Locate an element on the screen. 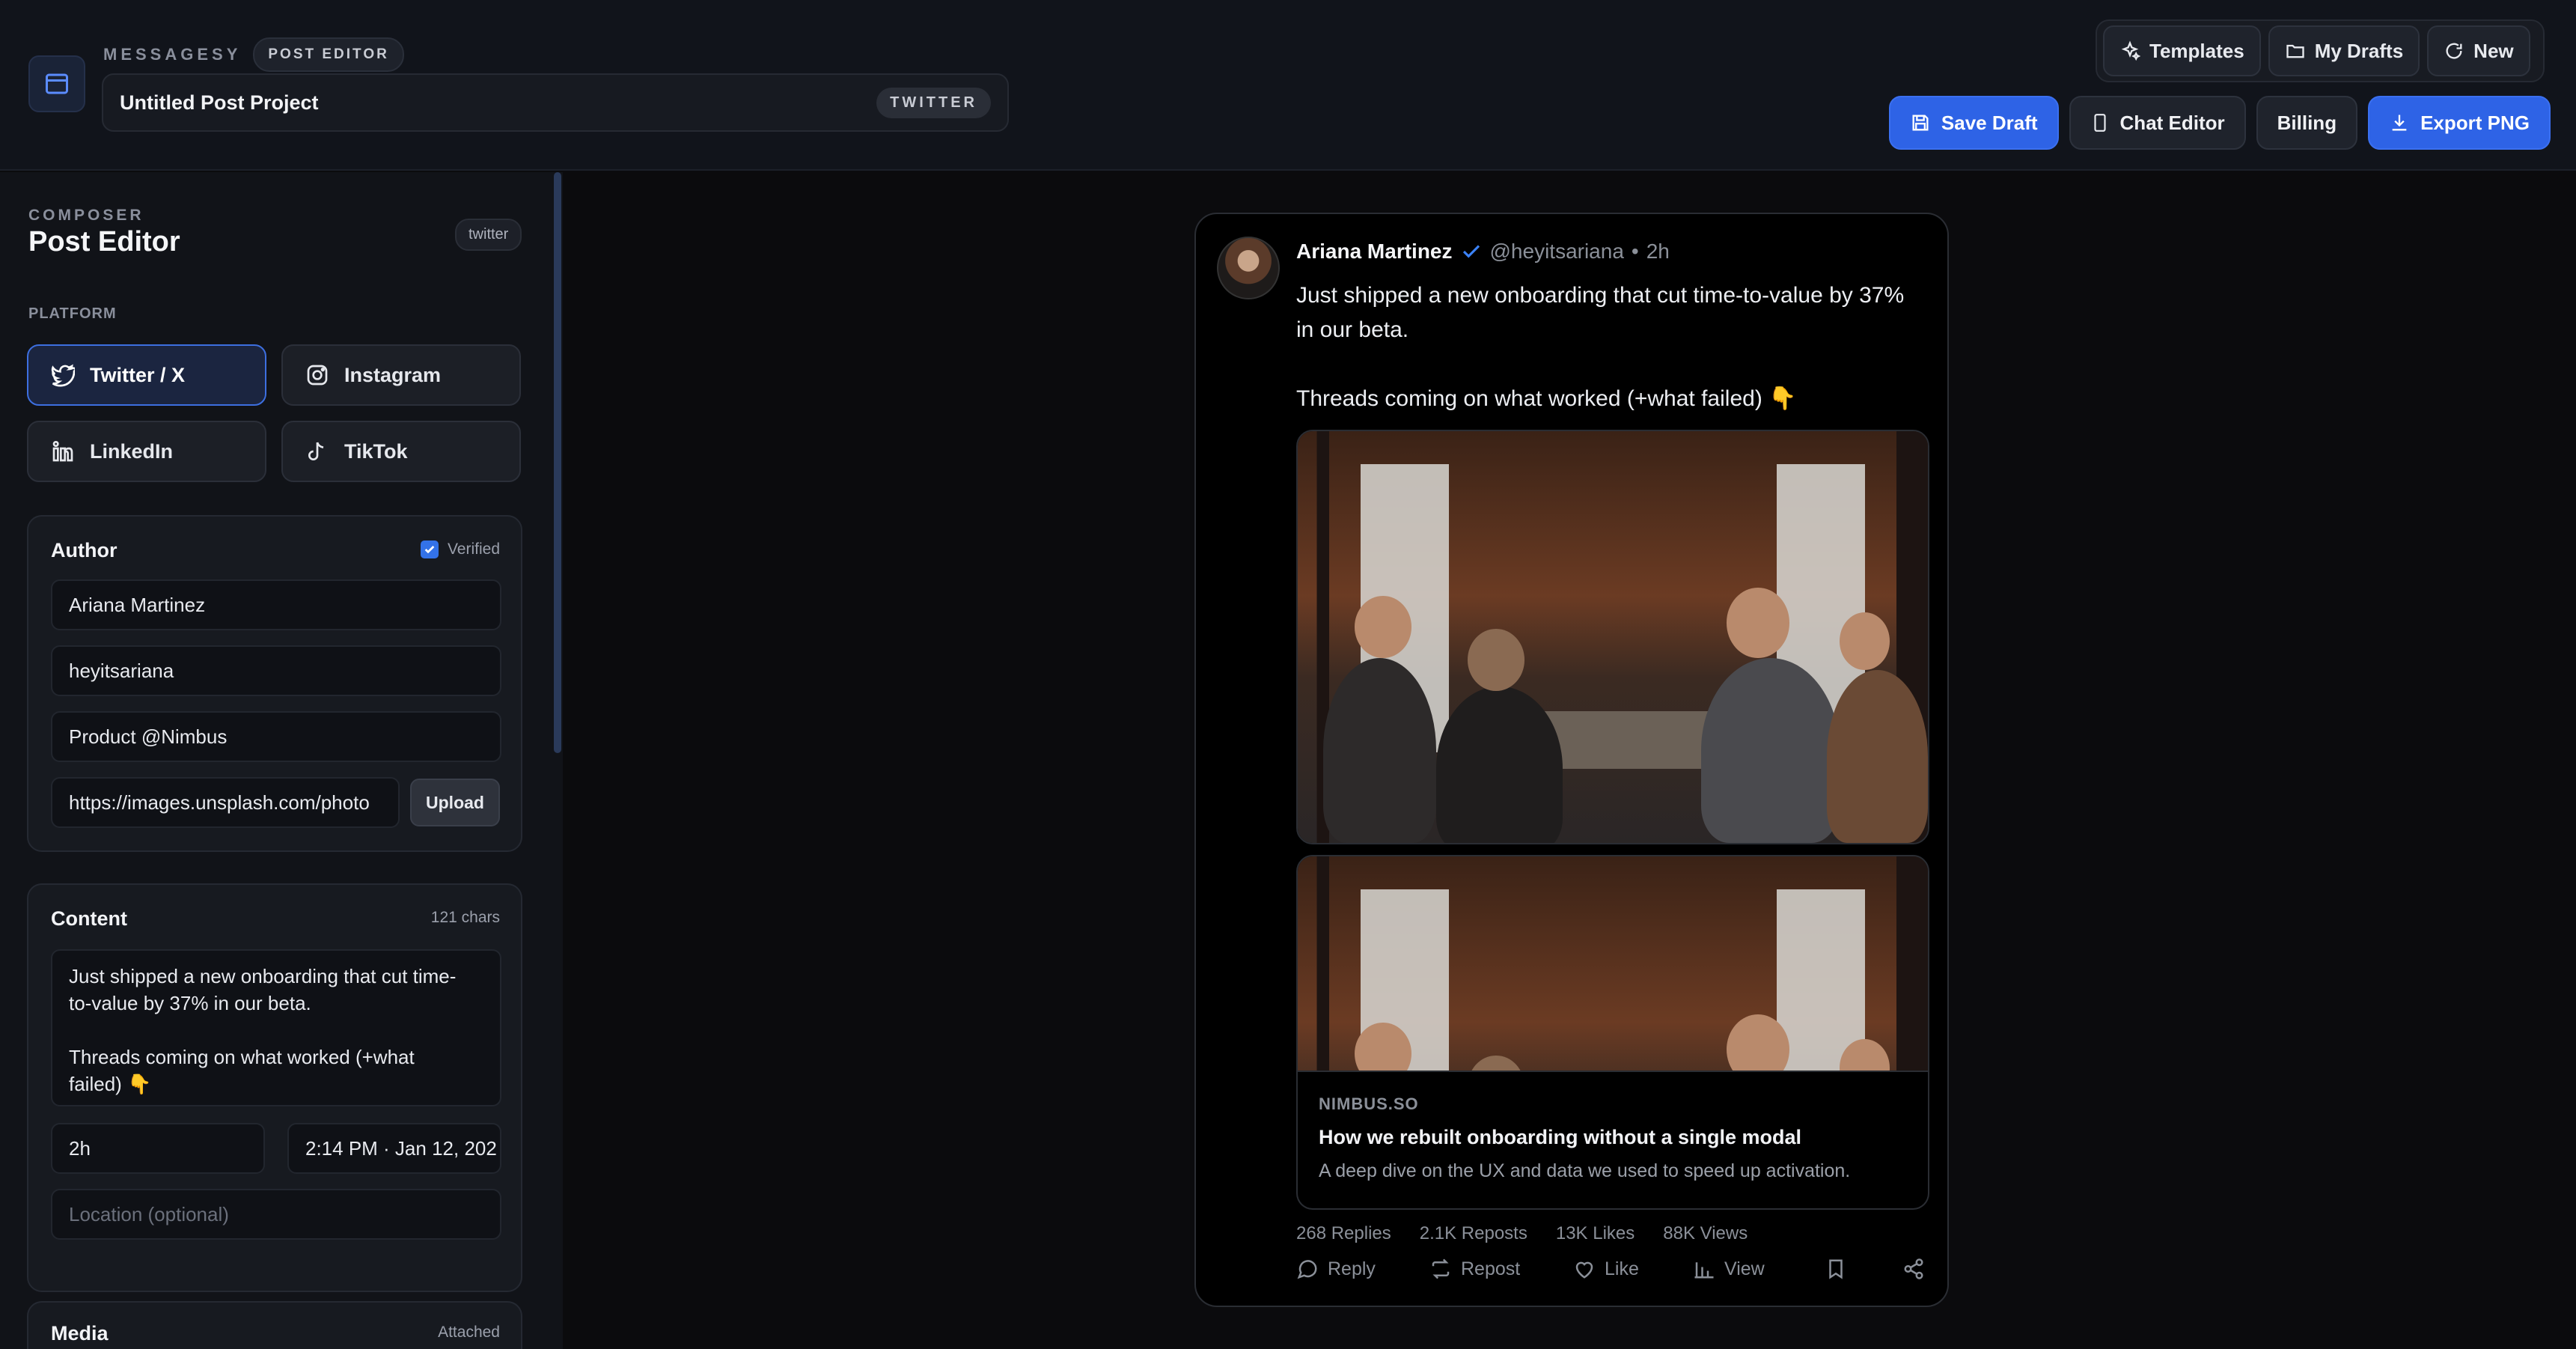 The width and height of the screenshot is (2576, 1349). tiktok-icon is located at coordinates (316, 451).